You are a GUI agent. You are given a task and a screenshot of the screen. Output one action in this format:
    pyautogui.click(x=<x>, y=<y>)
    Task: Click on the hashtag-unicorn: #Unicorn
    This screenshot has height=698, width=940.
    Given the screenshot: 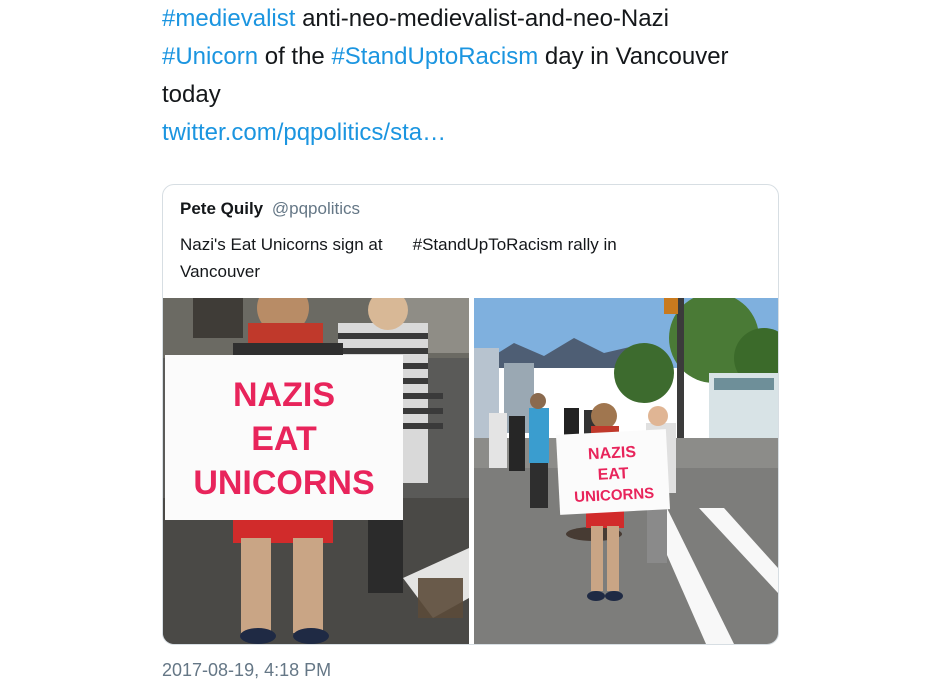 What is the action you would take?
    pyautogui.click(x=210, y=56)
    